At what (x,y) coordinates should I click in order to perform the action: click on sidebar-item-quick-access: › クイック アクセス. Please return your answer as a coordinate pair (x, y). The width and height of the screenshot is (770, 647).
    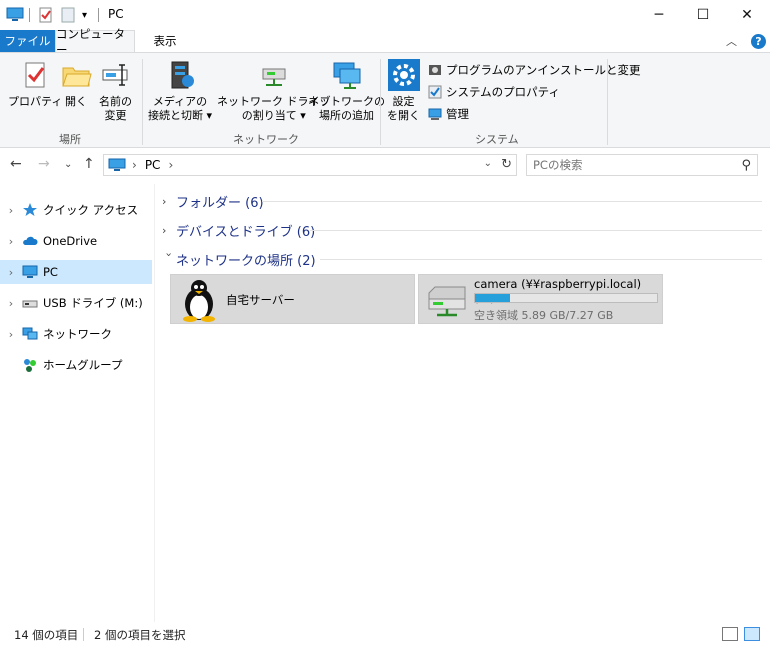
    Looking at the image, I should click on (76, 210).